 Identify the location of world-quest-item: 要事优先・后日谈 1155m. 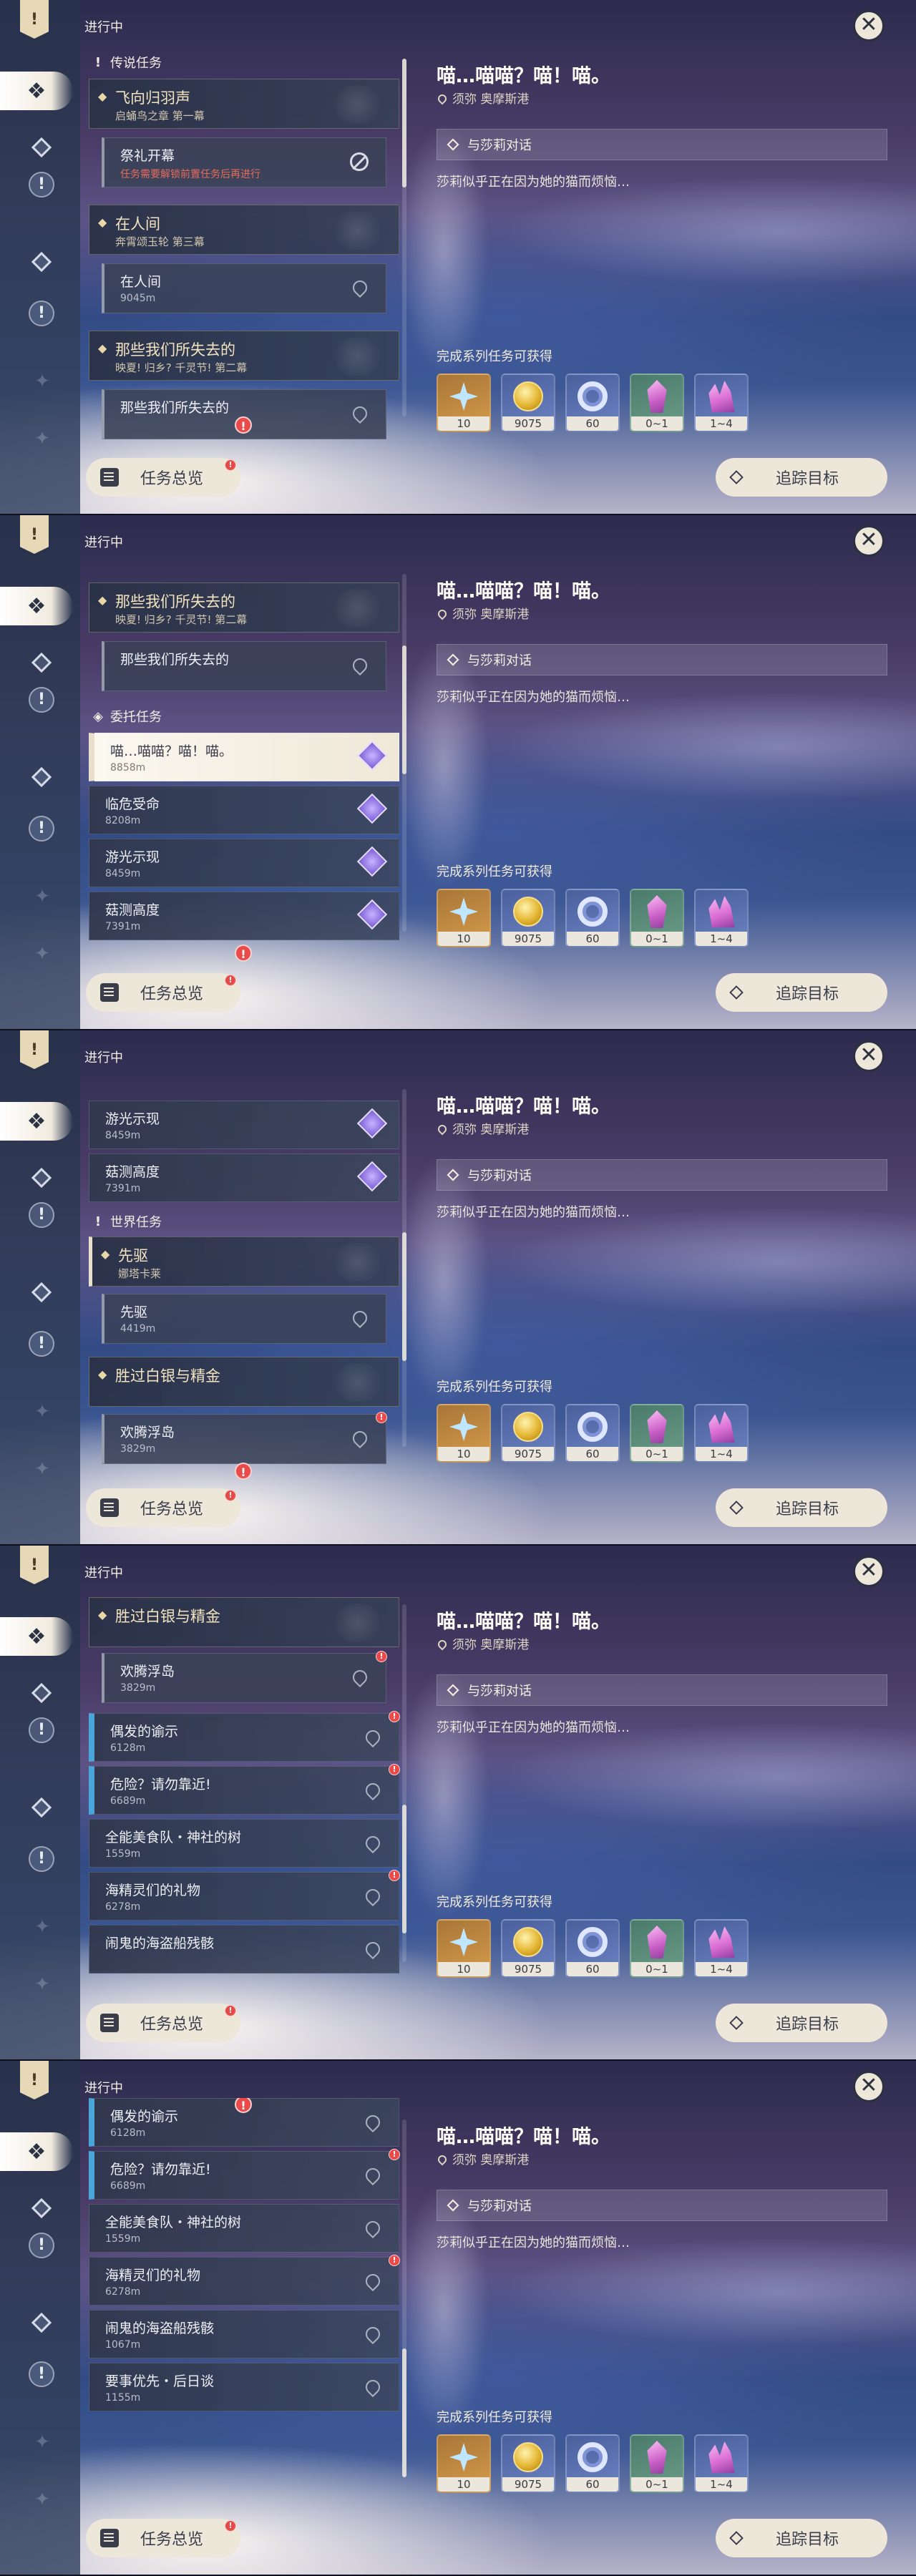
(244, 2387).